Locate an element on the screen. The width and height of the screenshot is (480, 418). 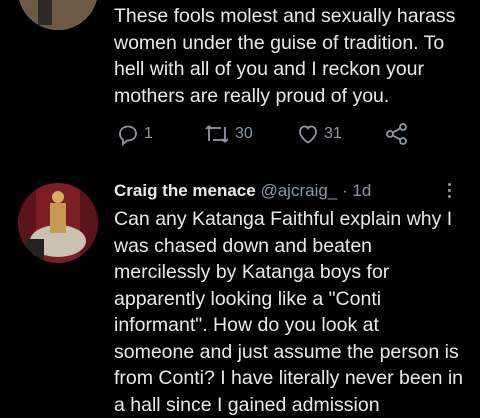
tweet-text-line: These fools molest and sexually harass is located at coordinates (294, 16).